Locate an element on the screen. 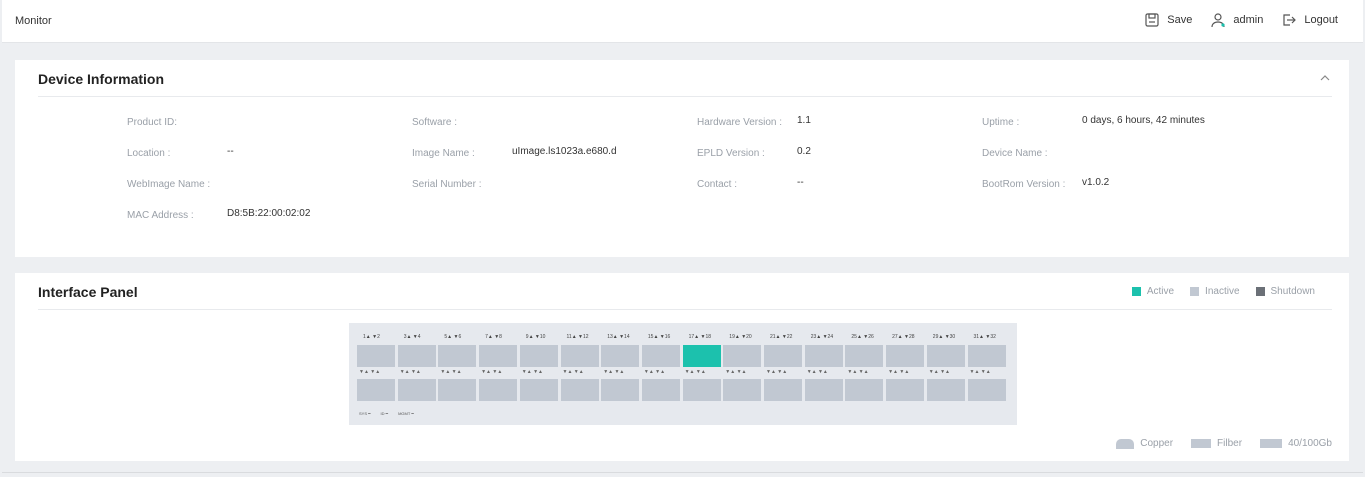 Image resolution: width=1365 pixels, height=477 pixels. interface-panel-heading: Interface Panel is located at coordinates (88, 292).